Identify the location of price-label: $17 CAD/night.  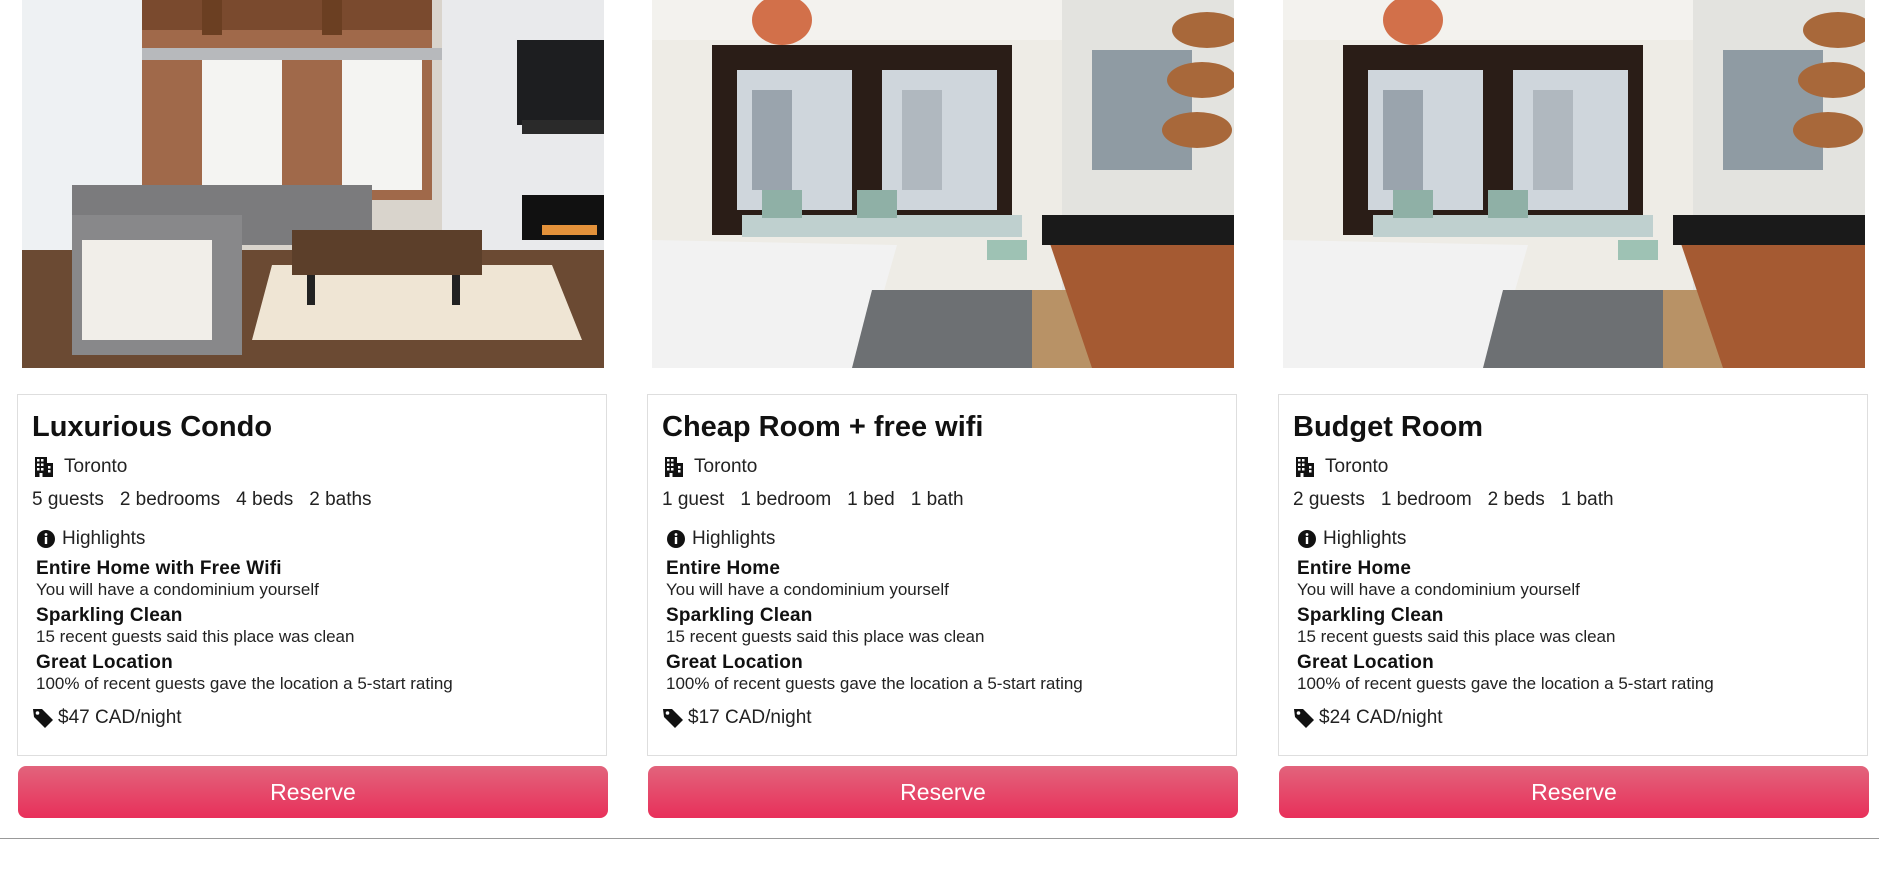
(750, 717).